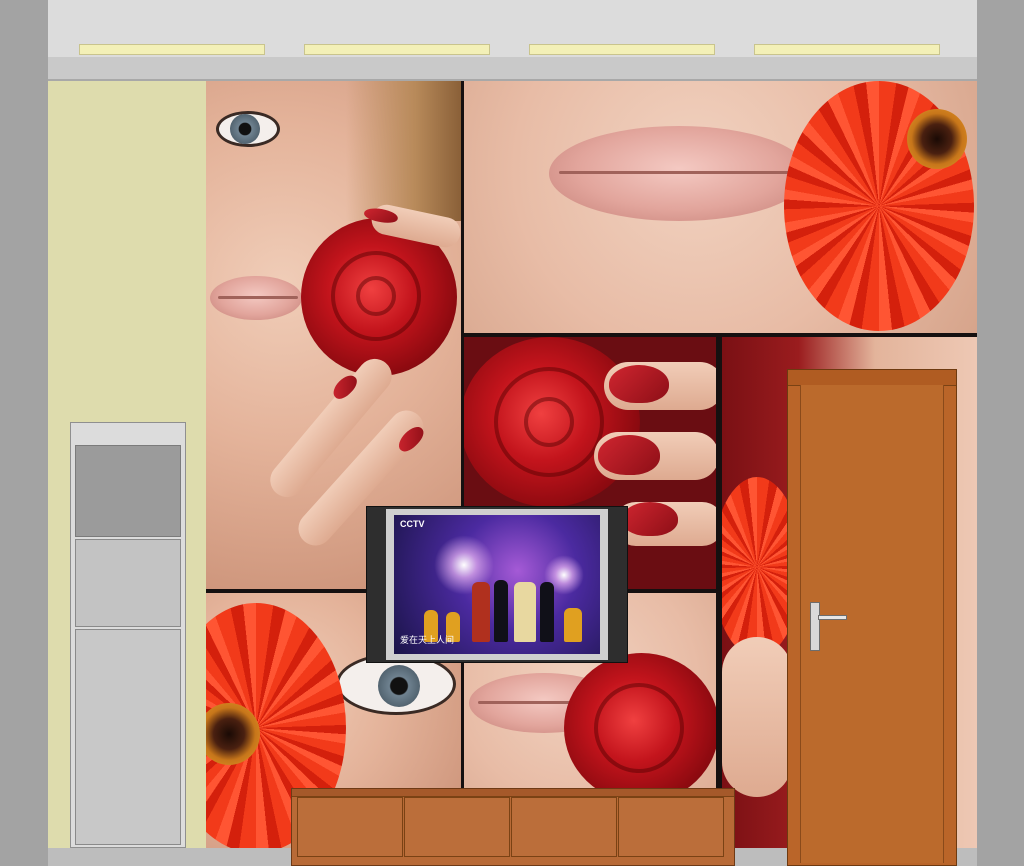  What do you see at coordinates (512, 69) in the screenshot?
I see `cornice` at bounding box center [512, 69].